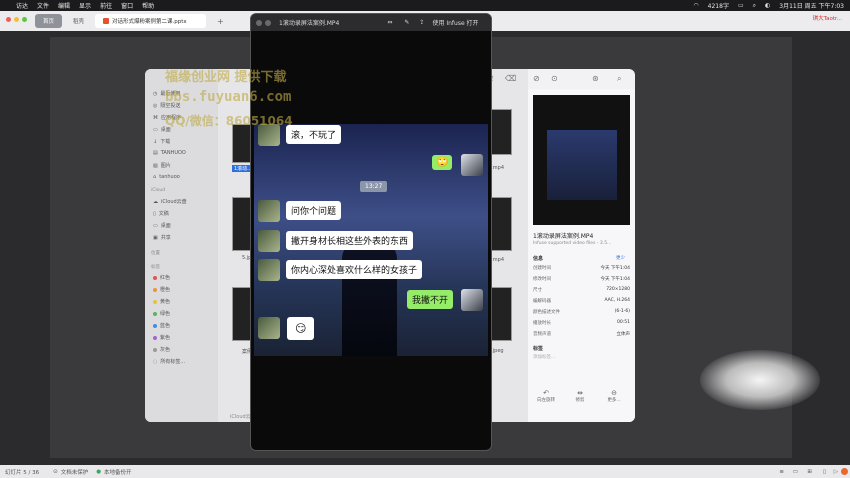  Describe the element at coordinates (49, 21) in the screenshot. I see `tab-home: 首页` at that location.